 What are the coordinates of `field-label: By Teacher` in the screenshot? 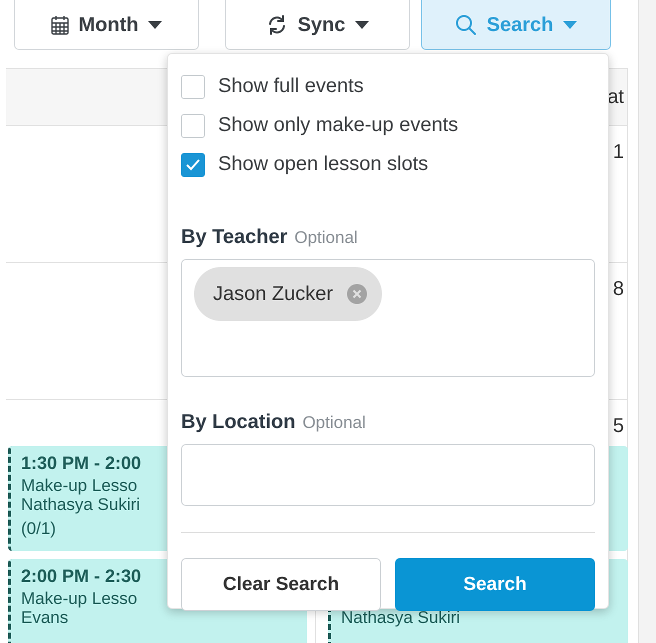 It's located at (234, 237).